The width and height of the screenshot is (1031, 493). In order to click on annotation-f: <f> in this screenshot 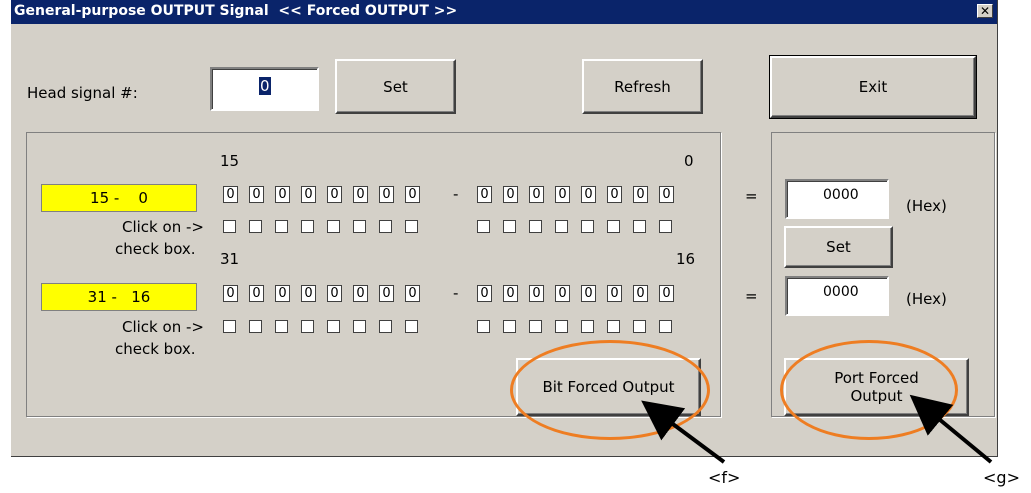, I will do `click(724, 477)`.